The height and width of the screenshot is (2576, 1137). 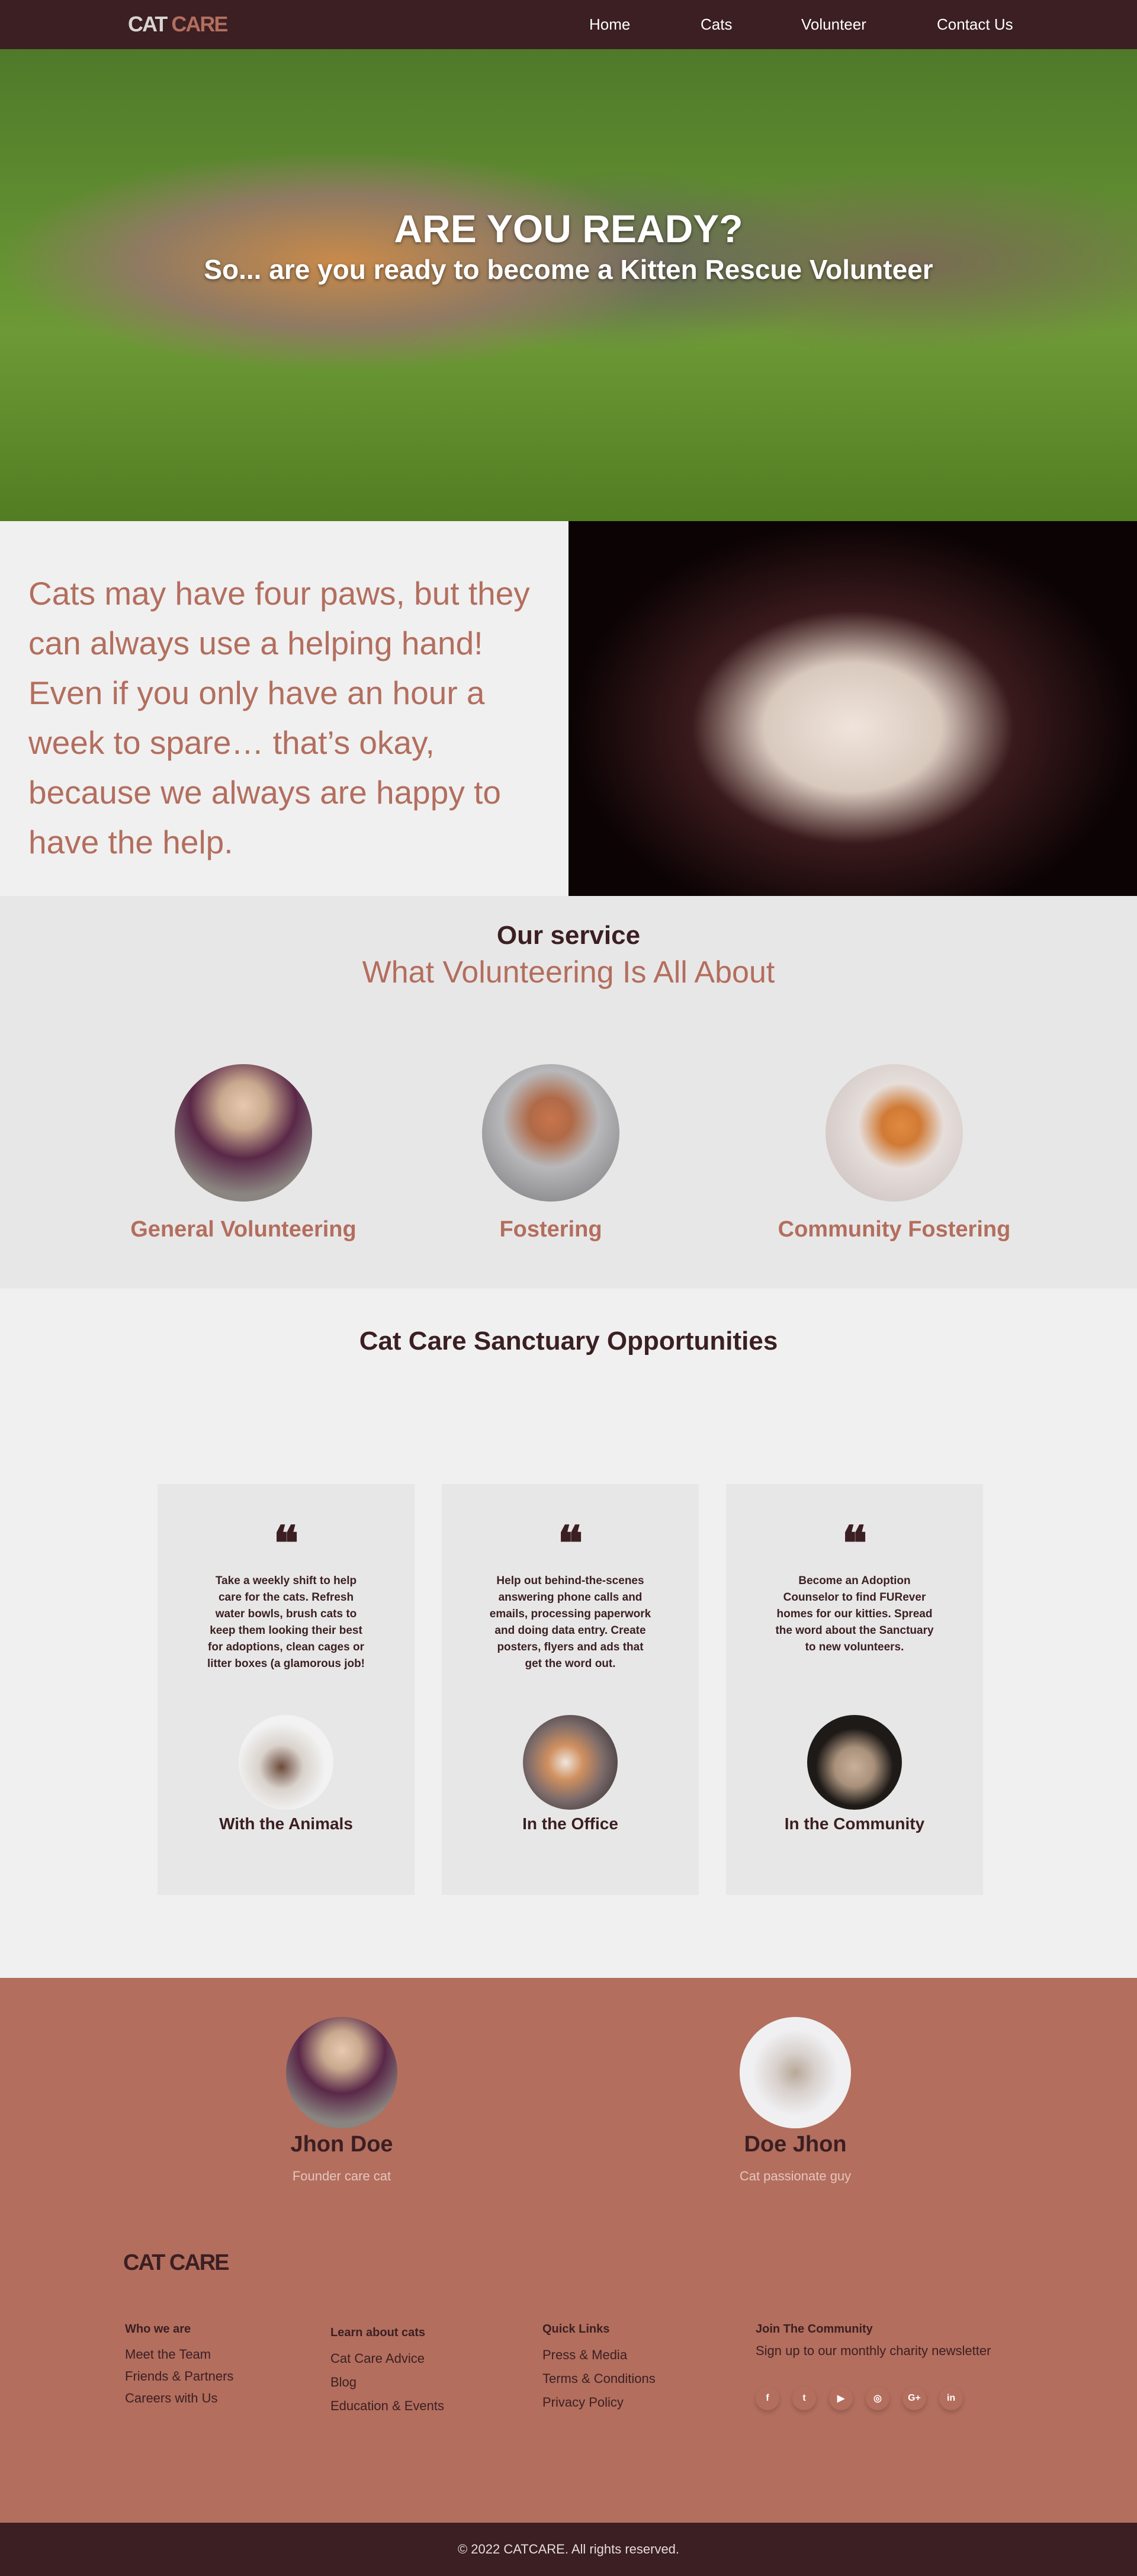 What do you see at coordinates (568, 935) in the screenshot?
I see `service-title: Our service` at bounding box center [568, 935].